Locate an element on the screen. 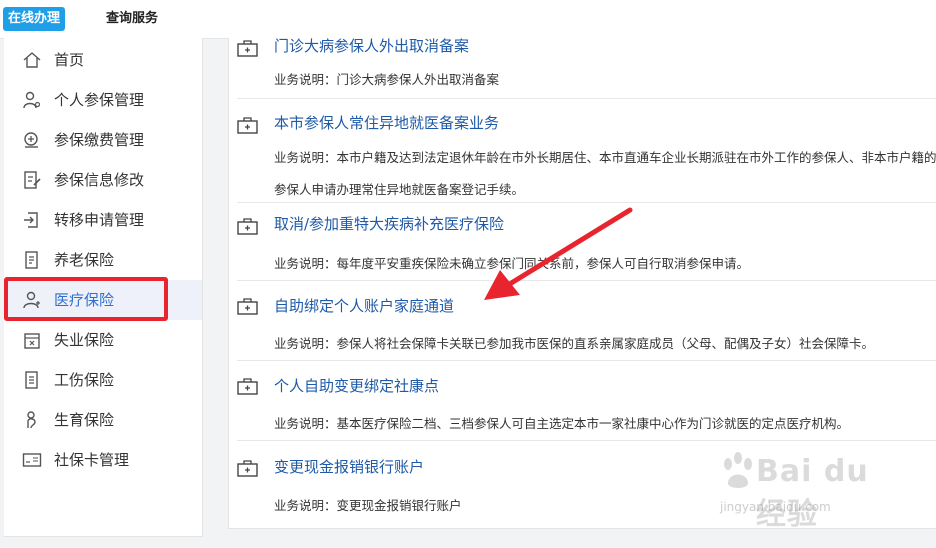  transfer-icon is located at coordinates (31, 220).